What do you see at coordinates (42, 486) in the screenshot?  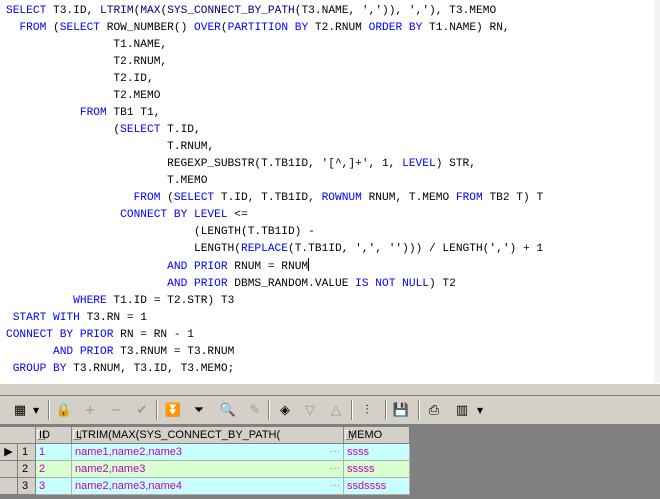 I see `cell-value: 3` at bounding box center [42, 486].